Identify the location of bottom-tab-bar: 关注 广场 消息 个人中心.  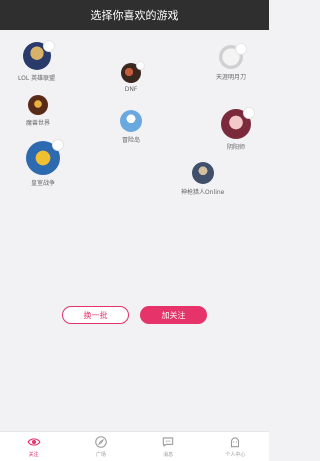
(134, 446).